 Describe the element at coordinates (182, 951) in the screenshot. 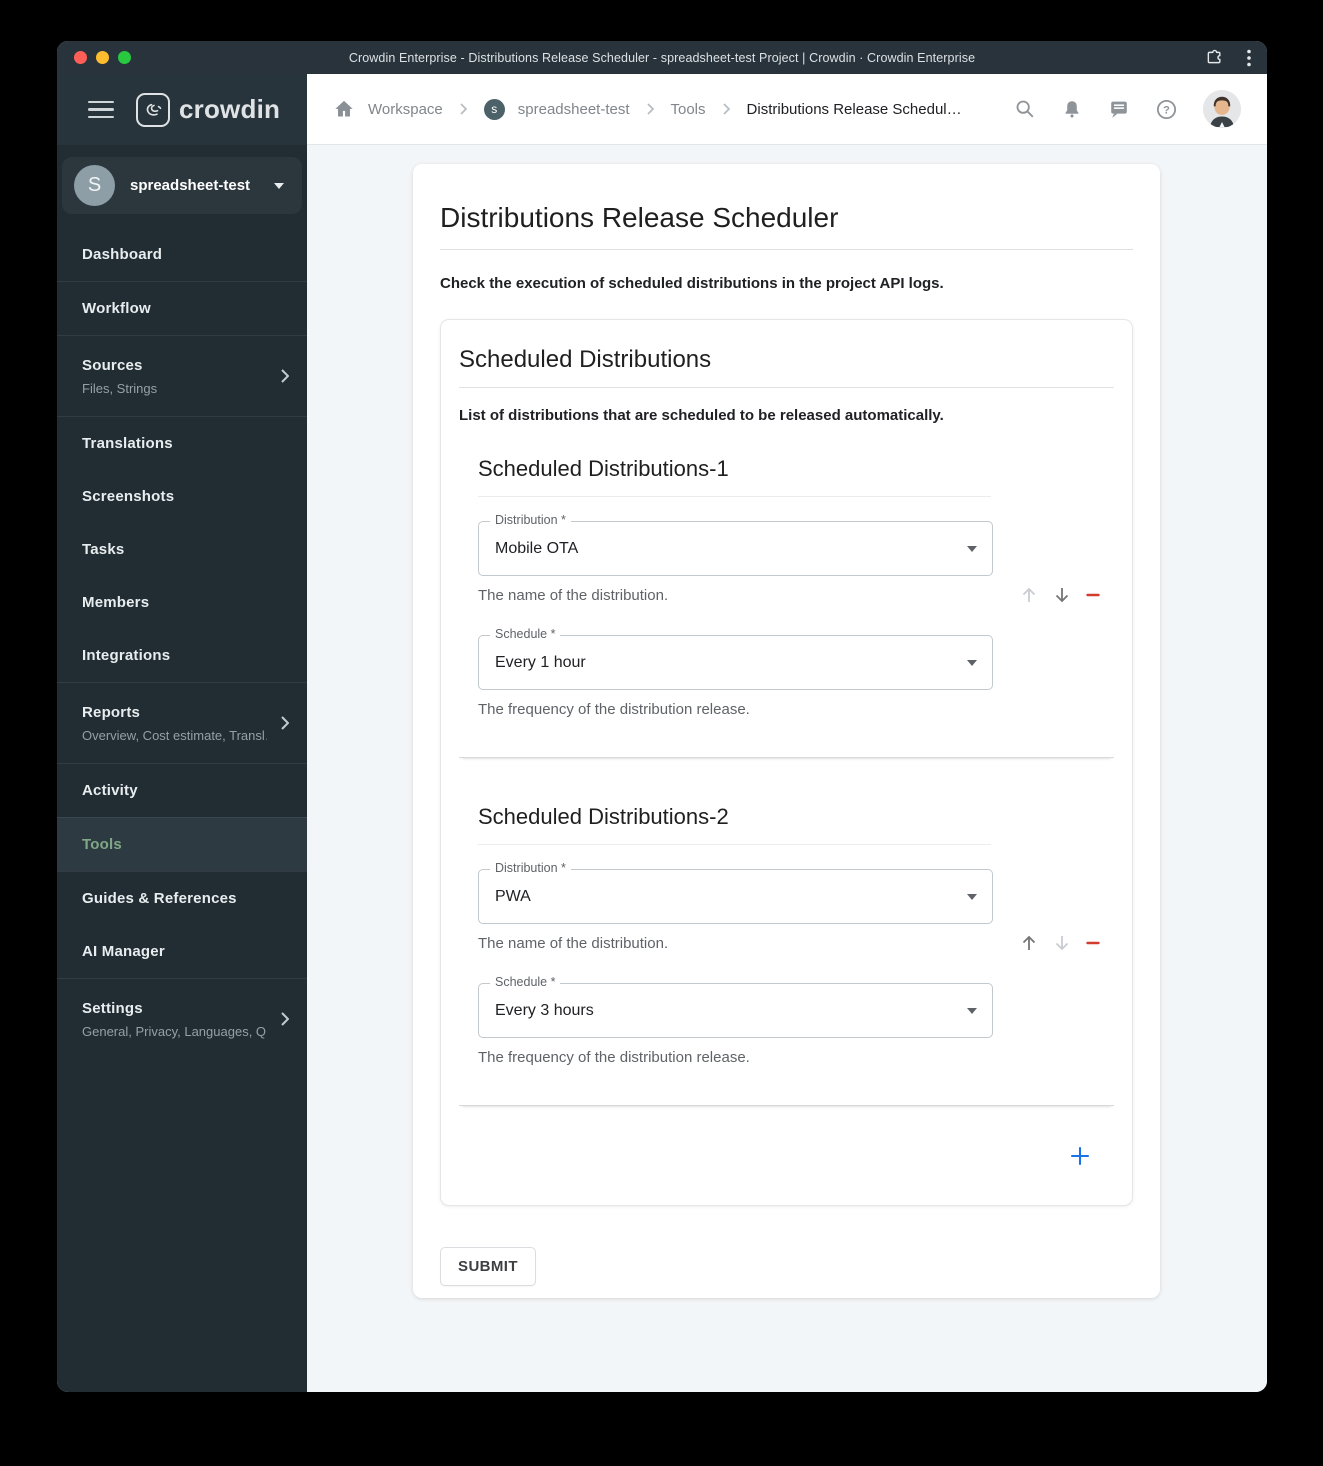

I see `sidebar-item-ai-manager: AI Manager` at that location.